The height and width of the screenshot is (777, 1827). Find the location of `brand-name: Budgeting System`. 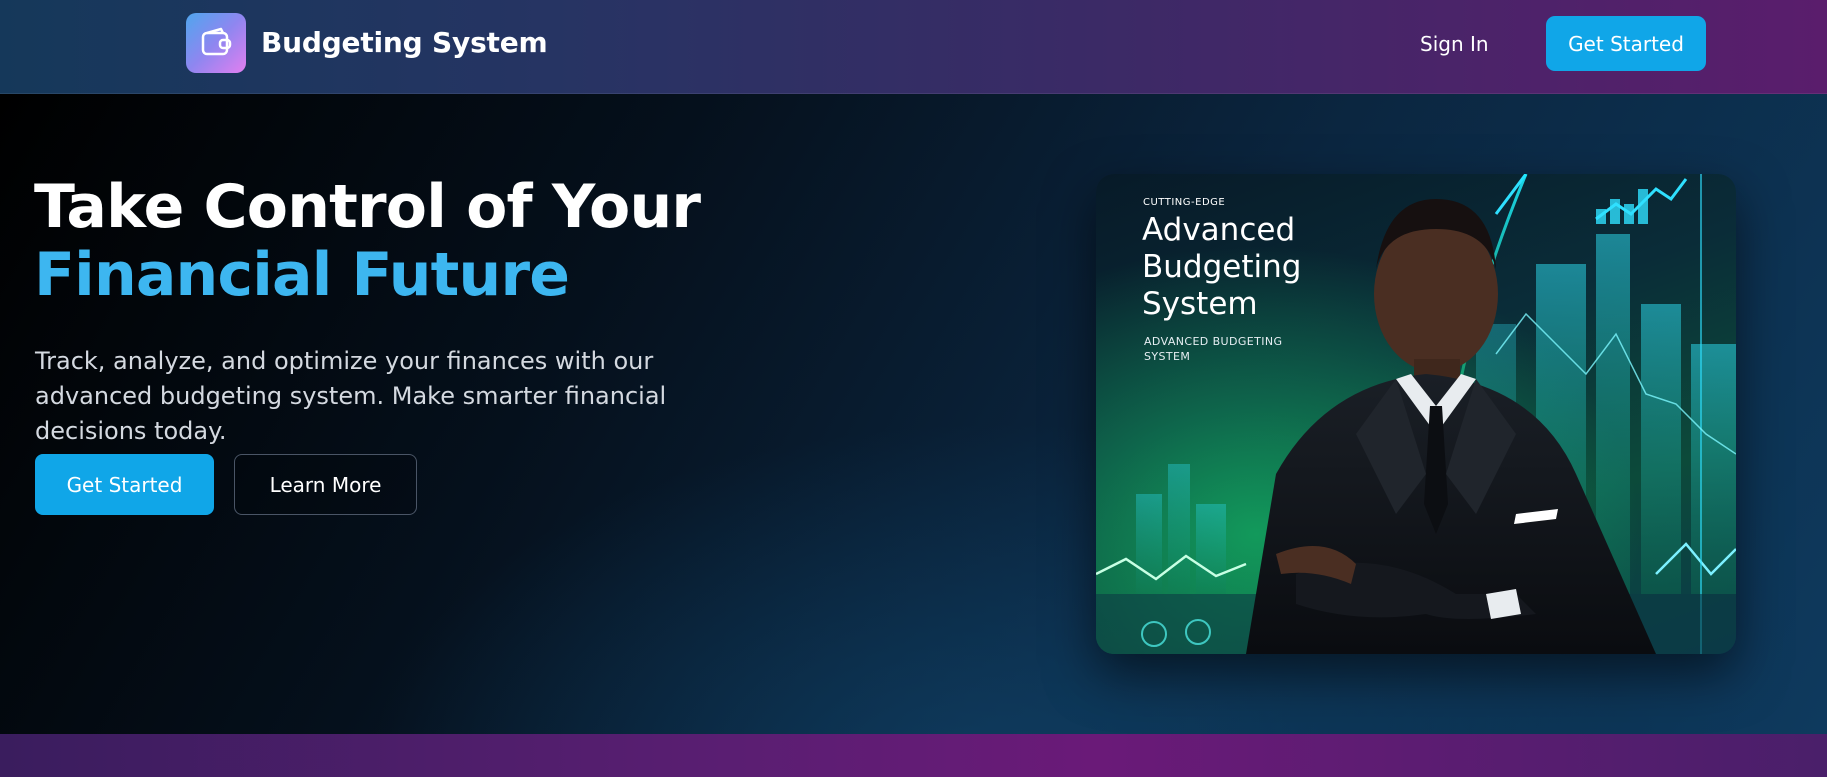

brand-name: Budgeting System is located at coordinates (404, 42).